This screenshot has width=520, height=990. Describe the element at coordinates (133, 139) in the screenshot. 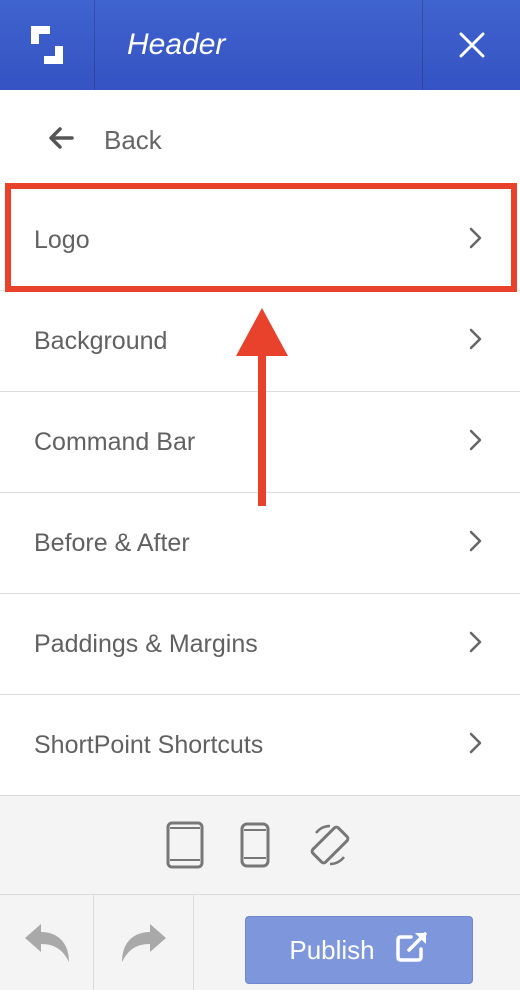

I see `back-label: Back` at that location.